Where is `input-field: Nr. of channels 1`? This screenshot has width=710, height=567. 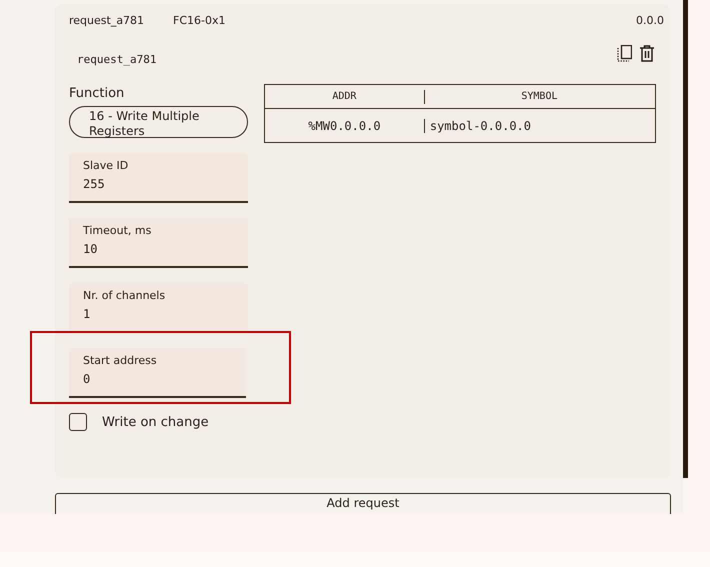 input-field: Nr. of channels 1 is located at coordinates (158, 308).